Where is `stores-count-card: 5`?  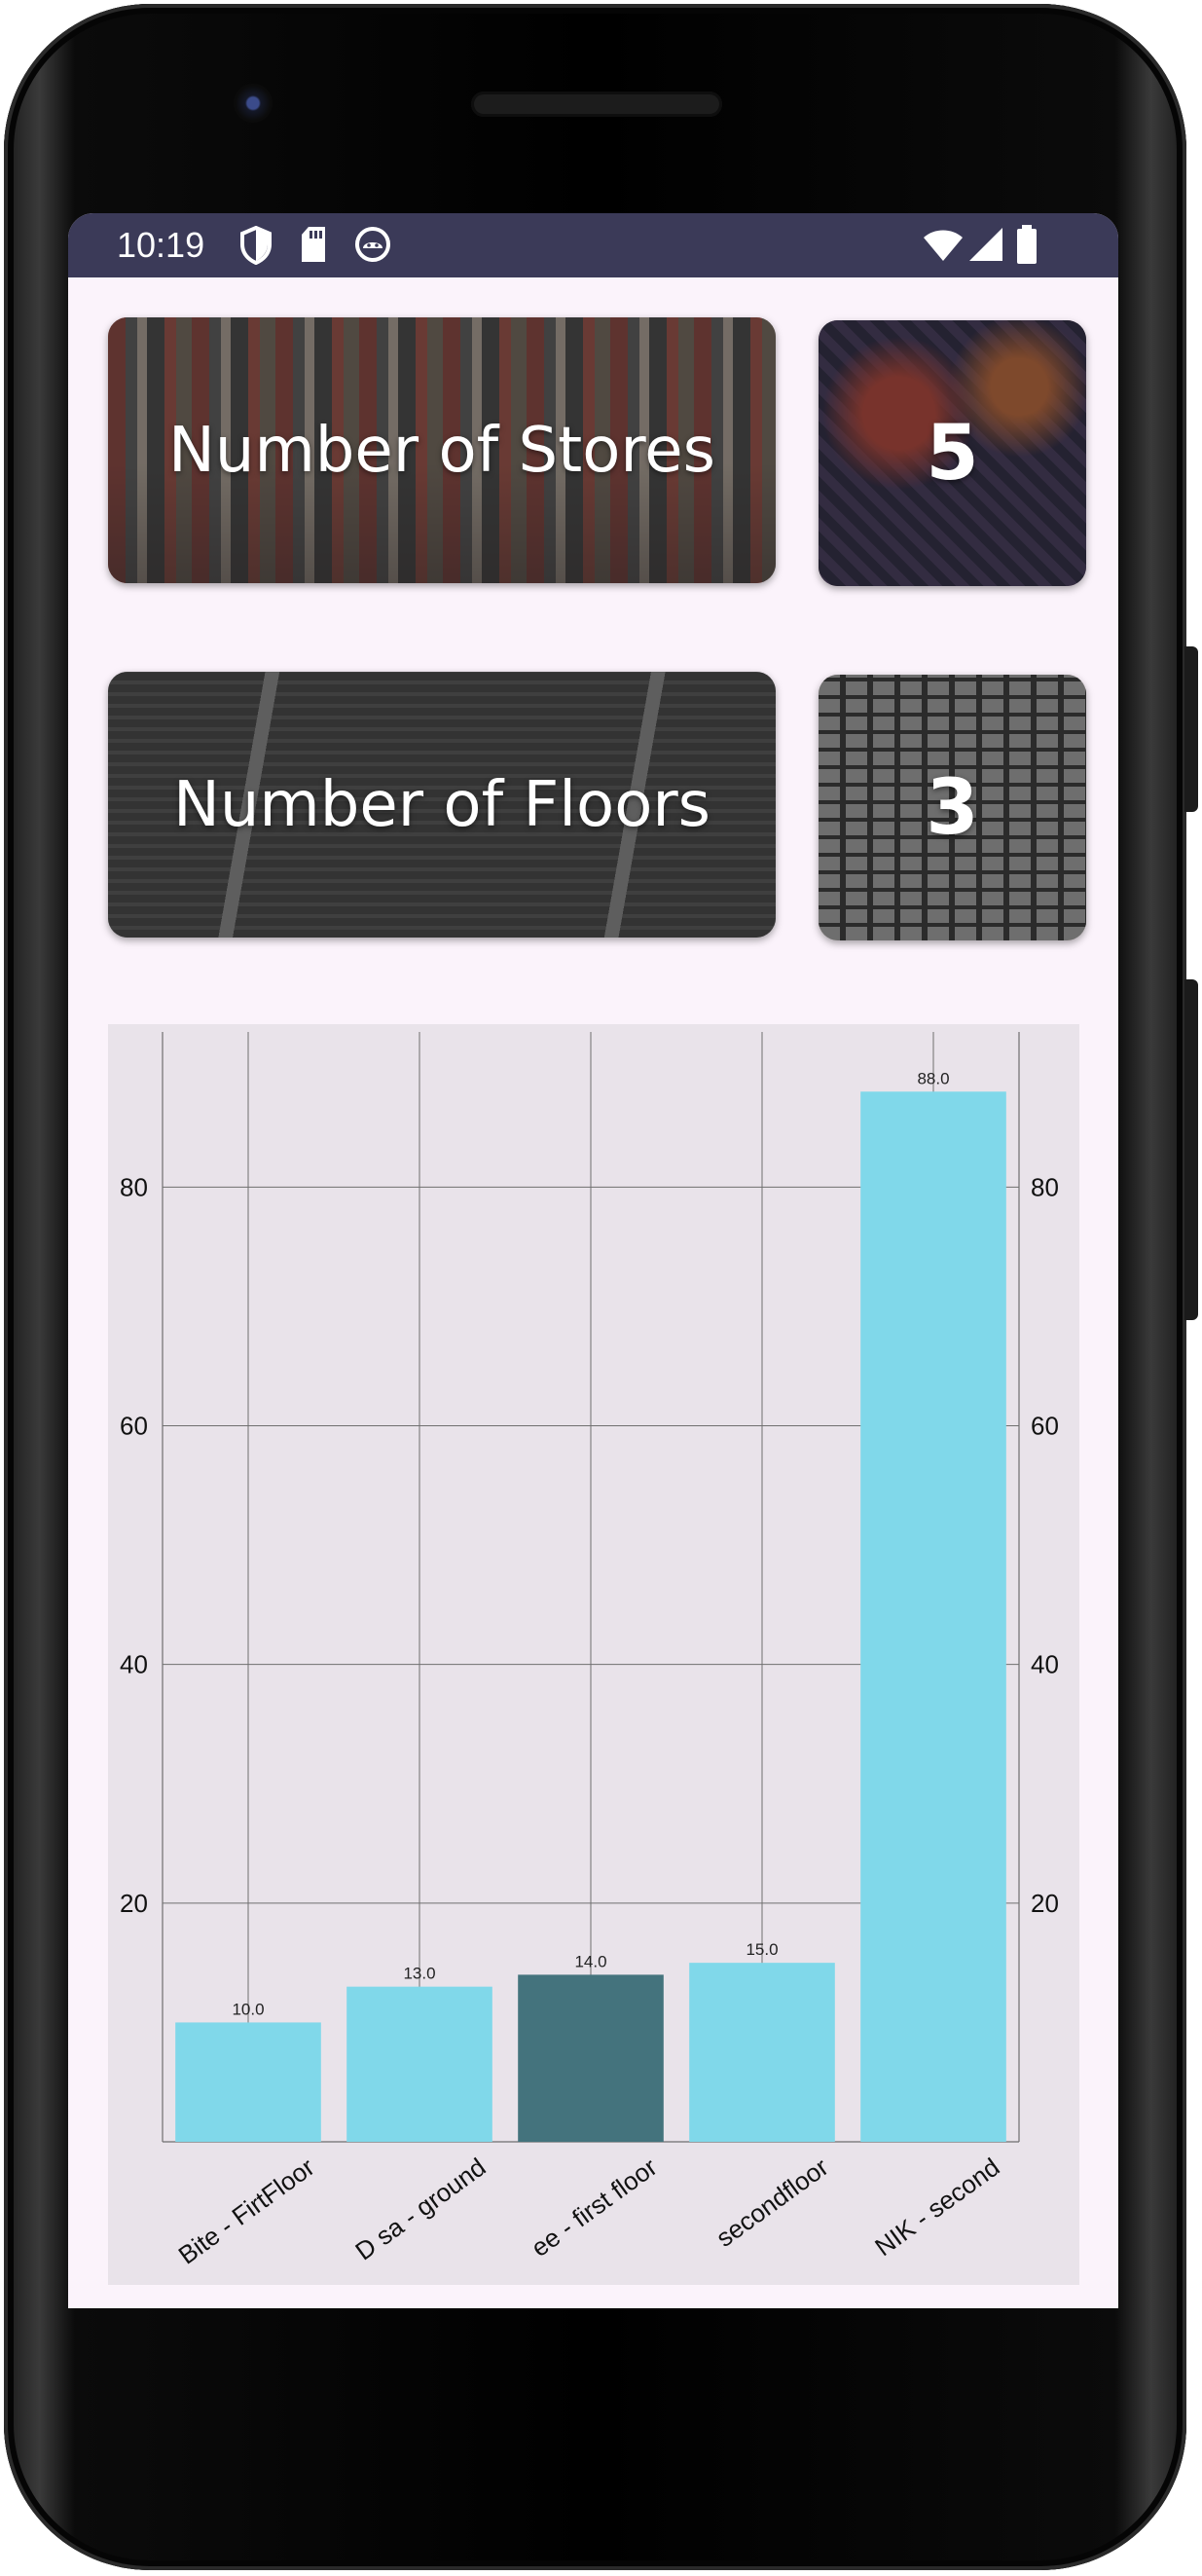
stores-count-card: 5 is located at coordinates (952, 453).